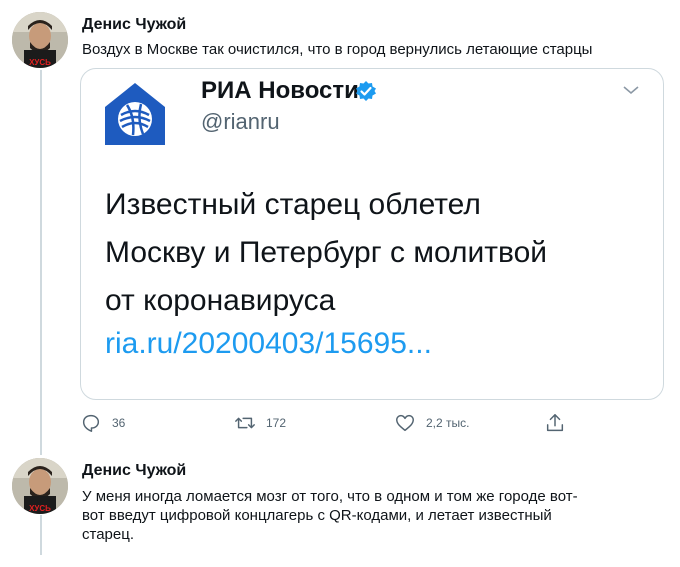  I want to click on share-button, so click(555, 423).